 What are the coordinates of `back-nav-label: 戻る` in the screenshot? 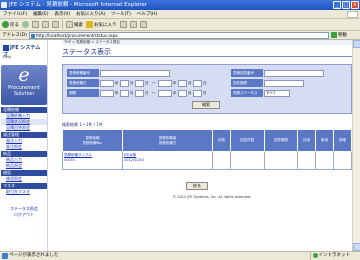 It's located at (14, 25).